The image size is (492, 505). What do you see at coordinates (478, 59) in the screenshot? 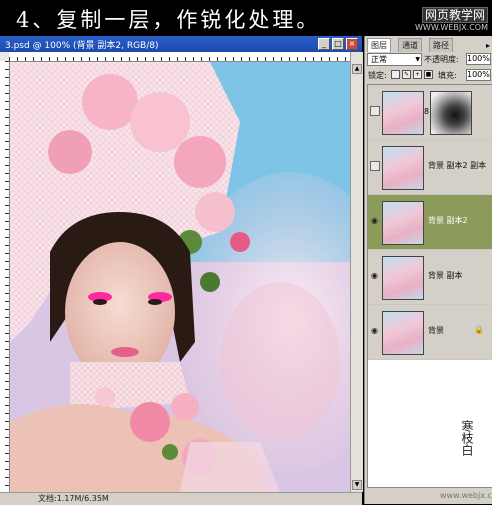
I see `opacity-input: 100%` at bounding box center [478, 59].